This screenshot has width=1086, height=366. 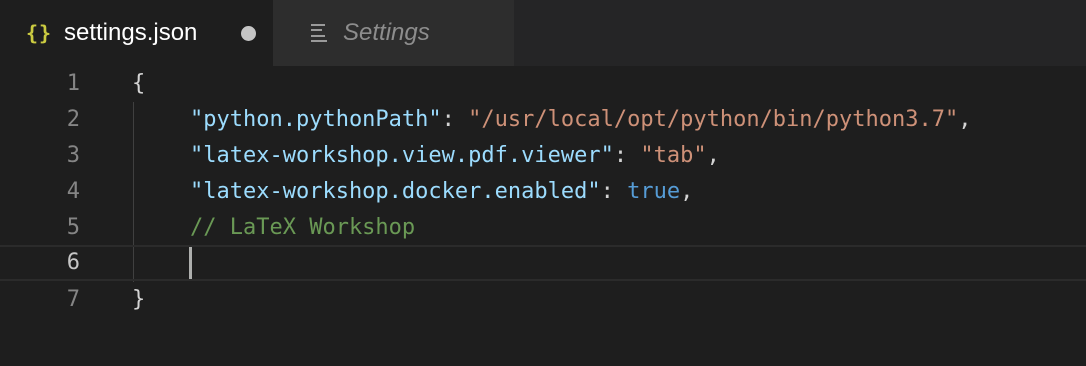 I want to click on code-text: "latex-workshop.docker.enabled": true,, so click(x=441, y=192).